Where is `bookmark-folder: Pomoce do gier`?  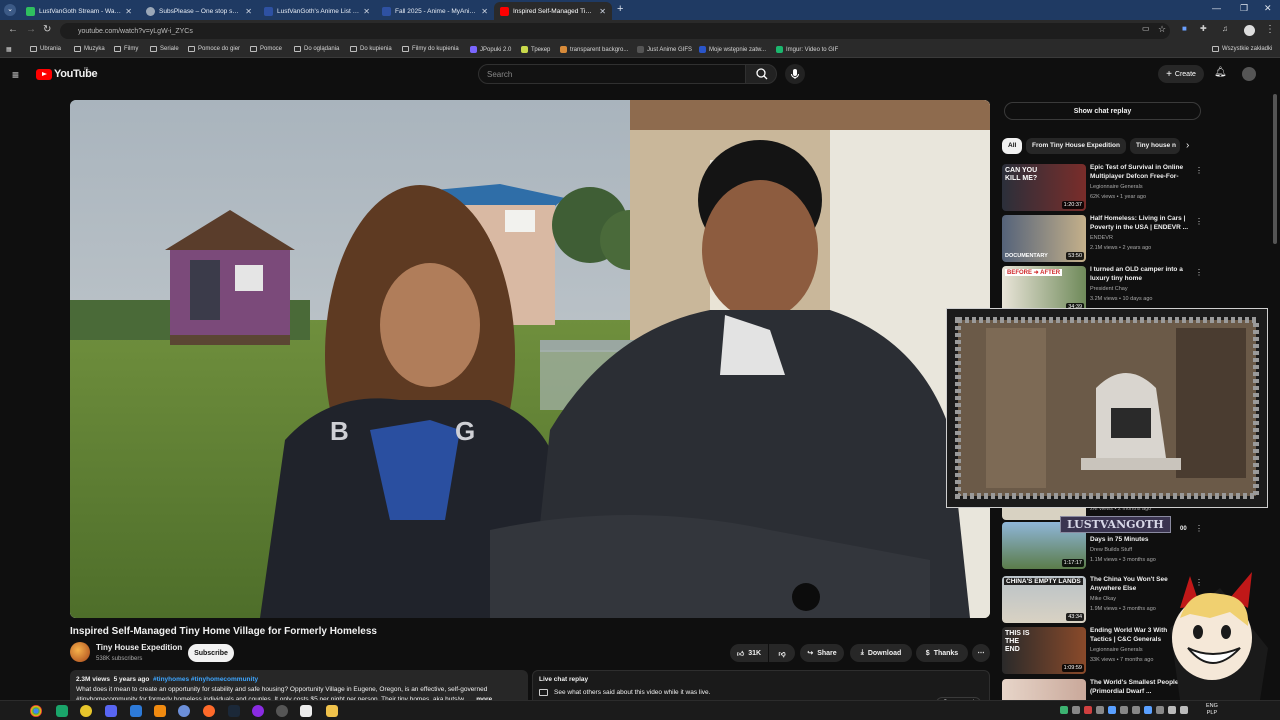 bookmark-folder: Pomoce do gier is located at coordinates (214, 49).